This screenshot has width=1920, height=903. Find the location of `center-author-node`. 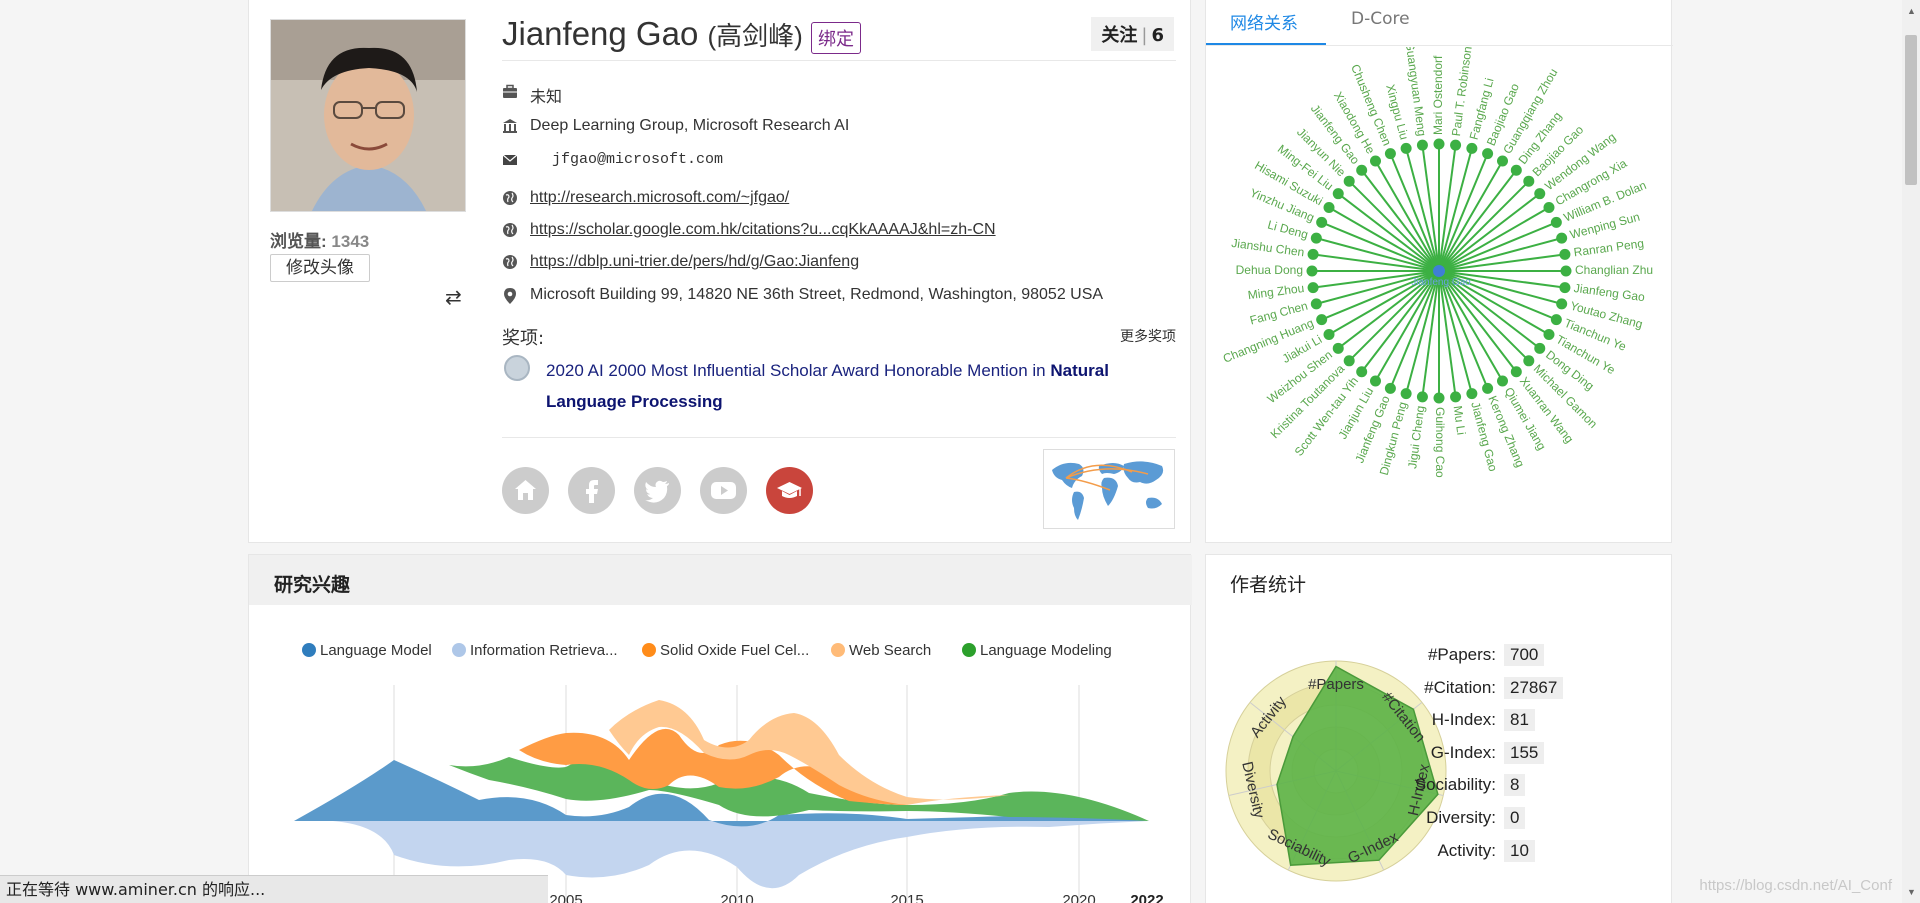

center-author-node is located at coordinates (1439, 271).